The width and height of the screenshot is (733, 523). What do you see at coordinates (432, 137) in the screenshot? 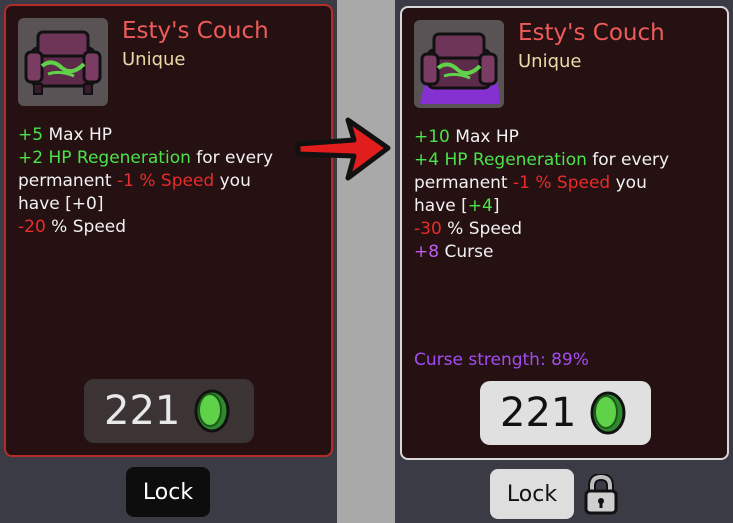
I see `stat-value: +10` at bounding box center [432, 137].